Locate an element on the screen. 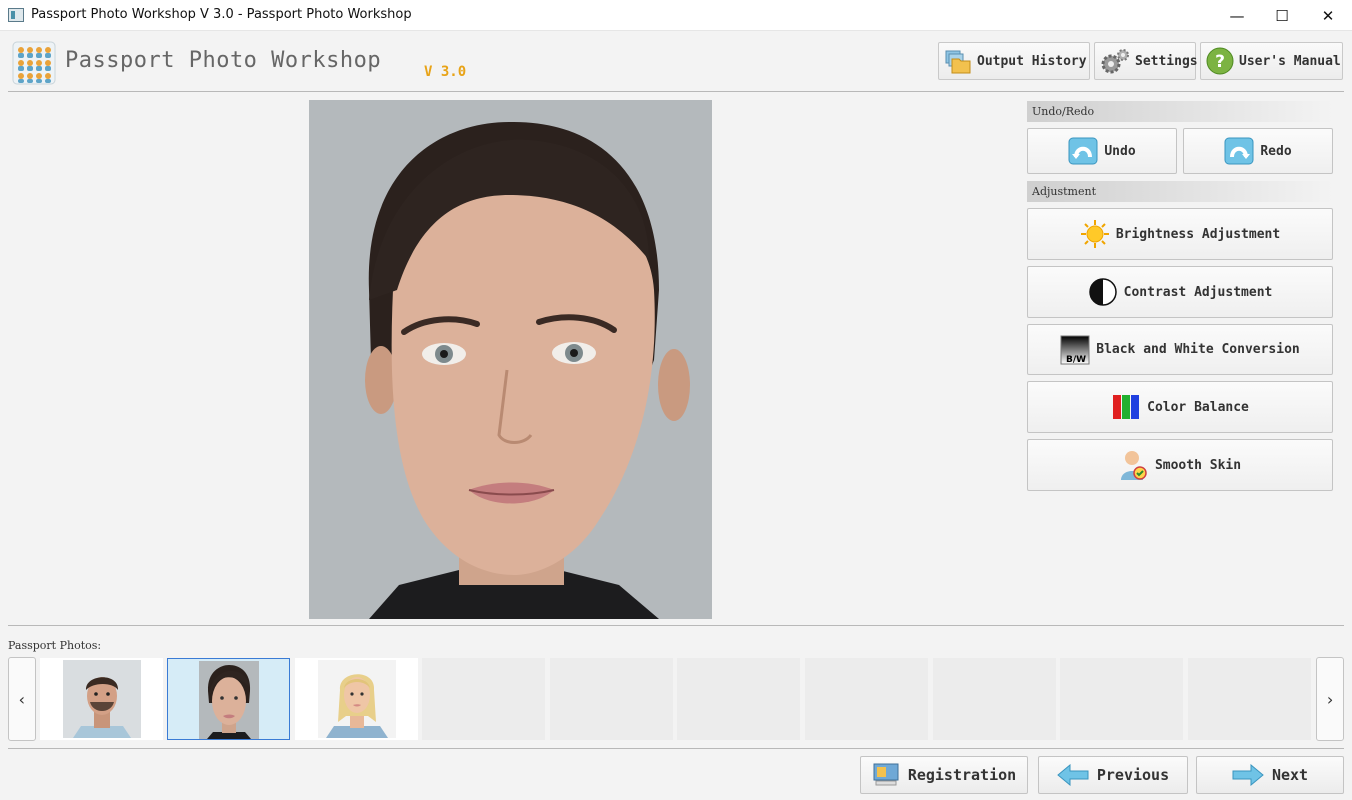 The width and height of the screenshot is (1352, 800). thumbnails-next-button: › is located at coordinates (1330, 699).